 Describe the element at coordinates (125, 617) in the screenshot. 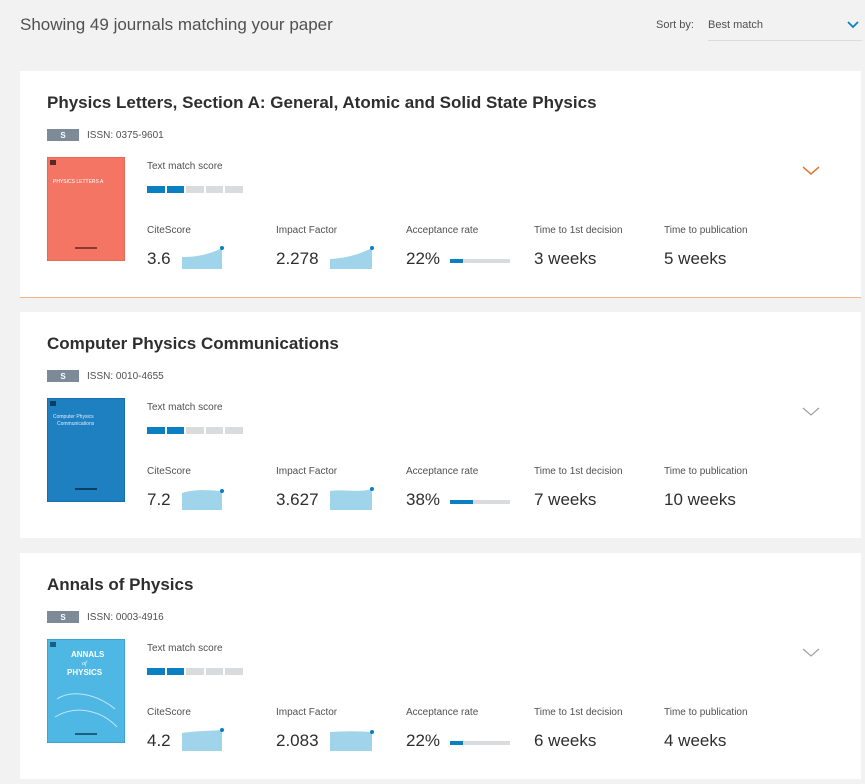

I see `issn: ISSN: 0003-4916` at that location.